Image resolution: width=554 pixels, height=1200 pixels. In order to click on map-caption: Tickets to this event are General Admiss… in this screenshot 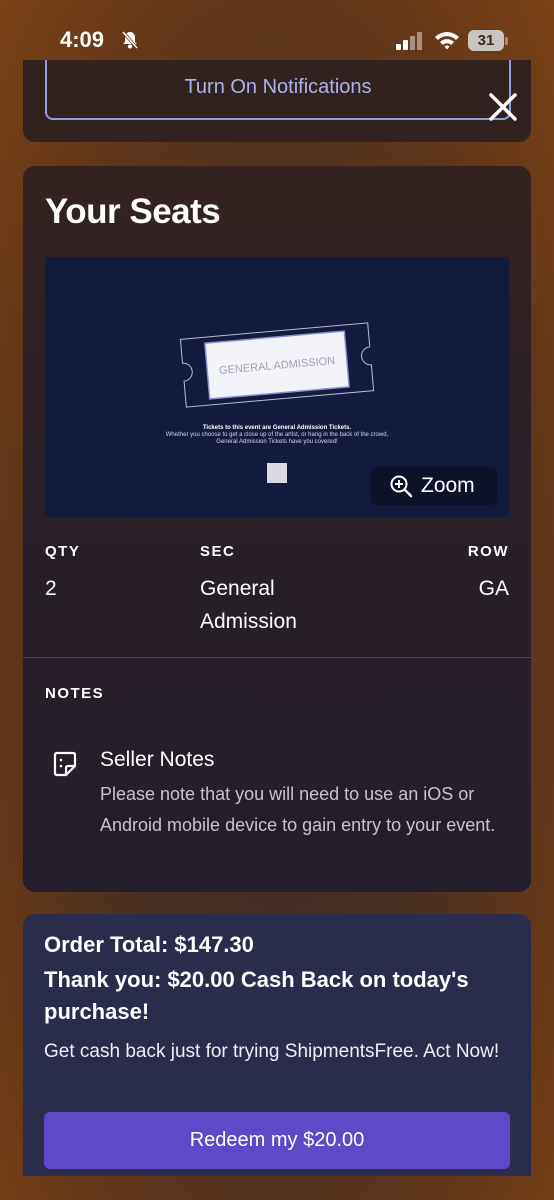, I will do `click(277, 435)`.